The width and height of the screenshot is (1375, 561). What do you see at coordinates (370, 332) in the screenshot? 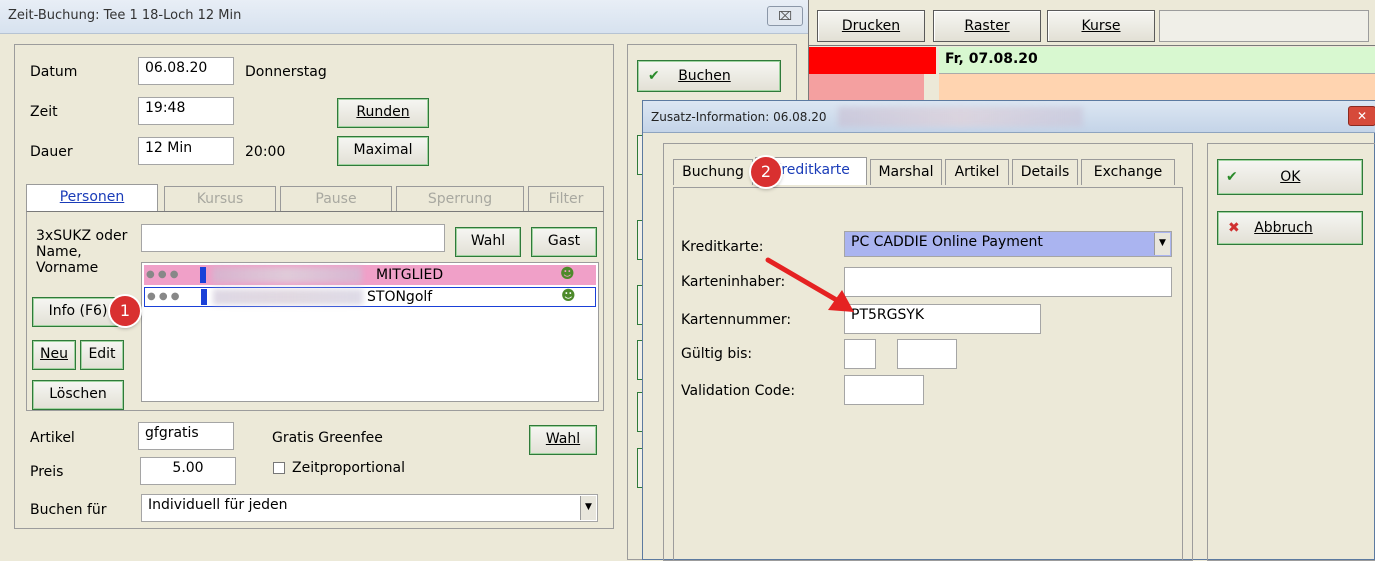
I see `persons-list: ● ● ● MITGLIED ☻ ● ● ● STONgolf ☻` at bounding box center [370, 332].